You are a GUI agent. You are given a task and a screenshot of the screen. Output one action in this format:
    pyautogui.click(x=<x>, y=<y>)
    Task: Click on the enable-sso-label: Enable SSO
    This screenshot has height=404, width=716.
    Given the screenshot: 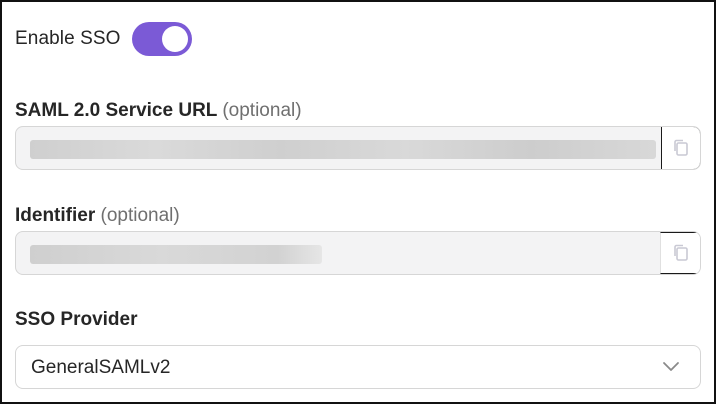 What is the action you would take?
    pyautogui.click(x=68, y=38)
    